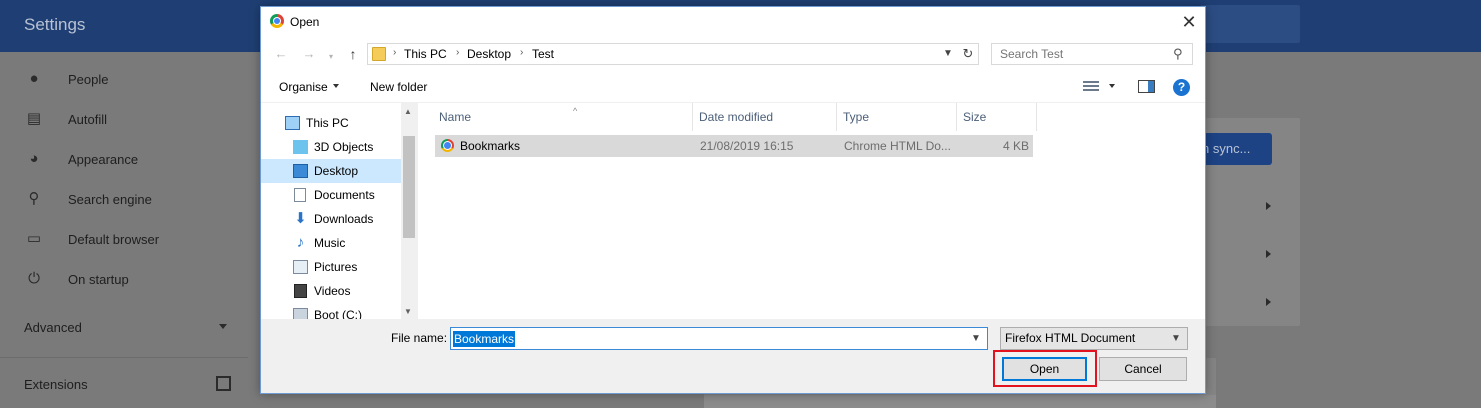  I want to click on browser-window-icon: ▭, so click(34, 238).